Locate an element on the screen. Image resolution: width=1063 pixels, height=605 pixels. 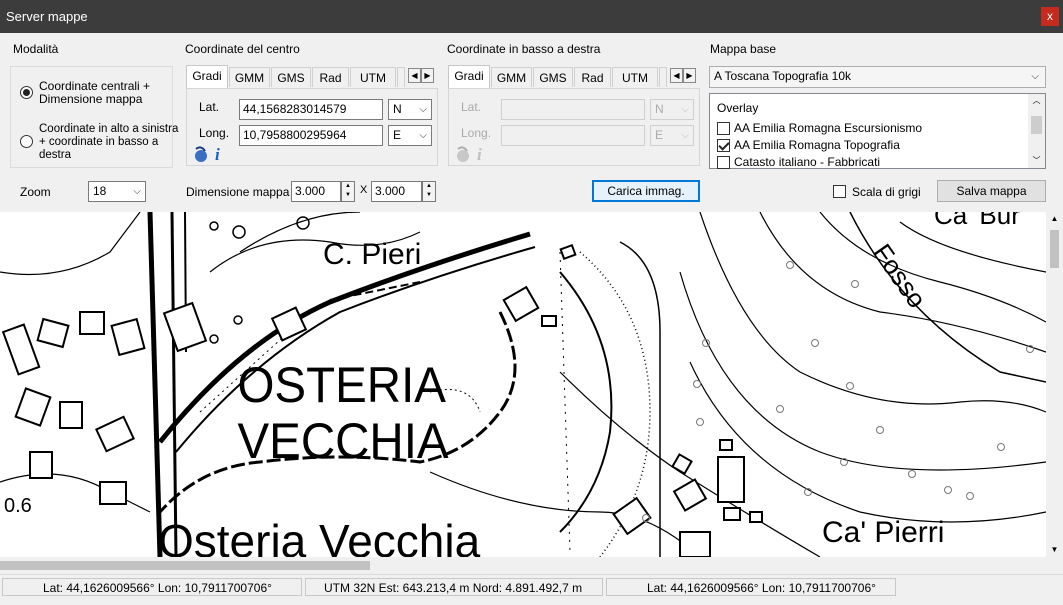
overlay-label: Overlay is located at coordinates (738, 108).